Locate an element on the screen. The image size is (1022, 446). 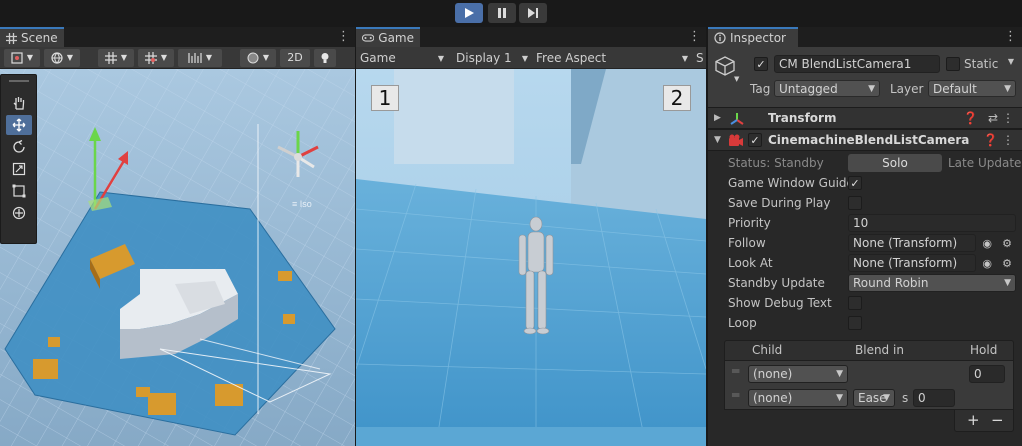
preset-icon: ⇄ is located at coordinates (993, 118).